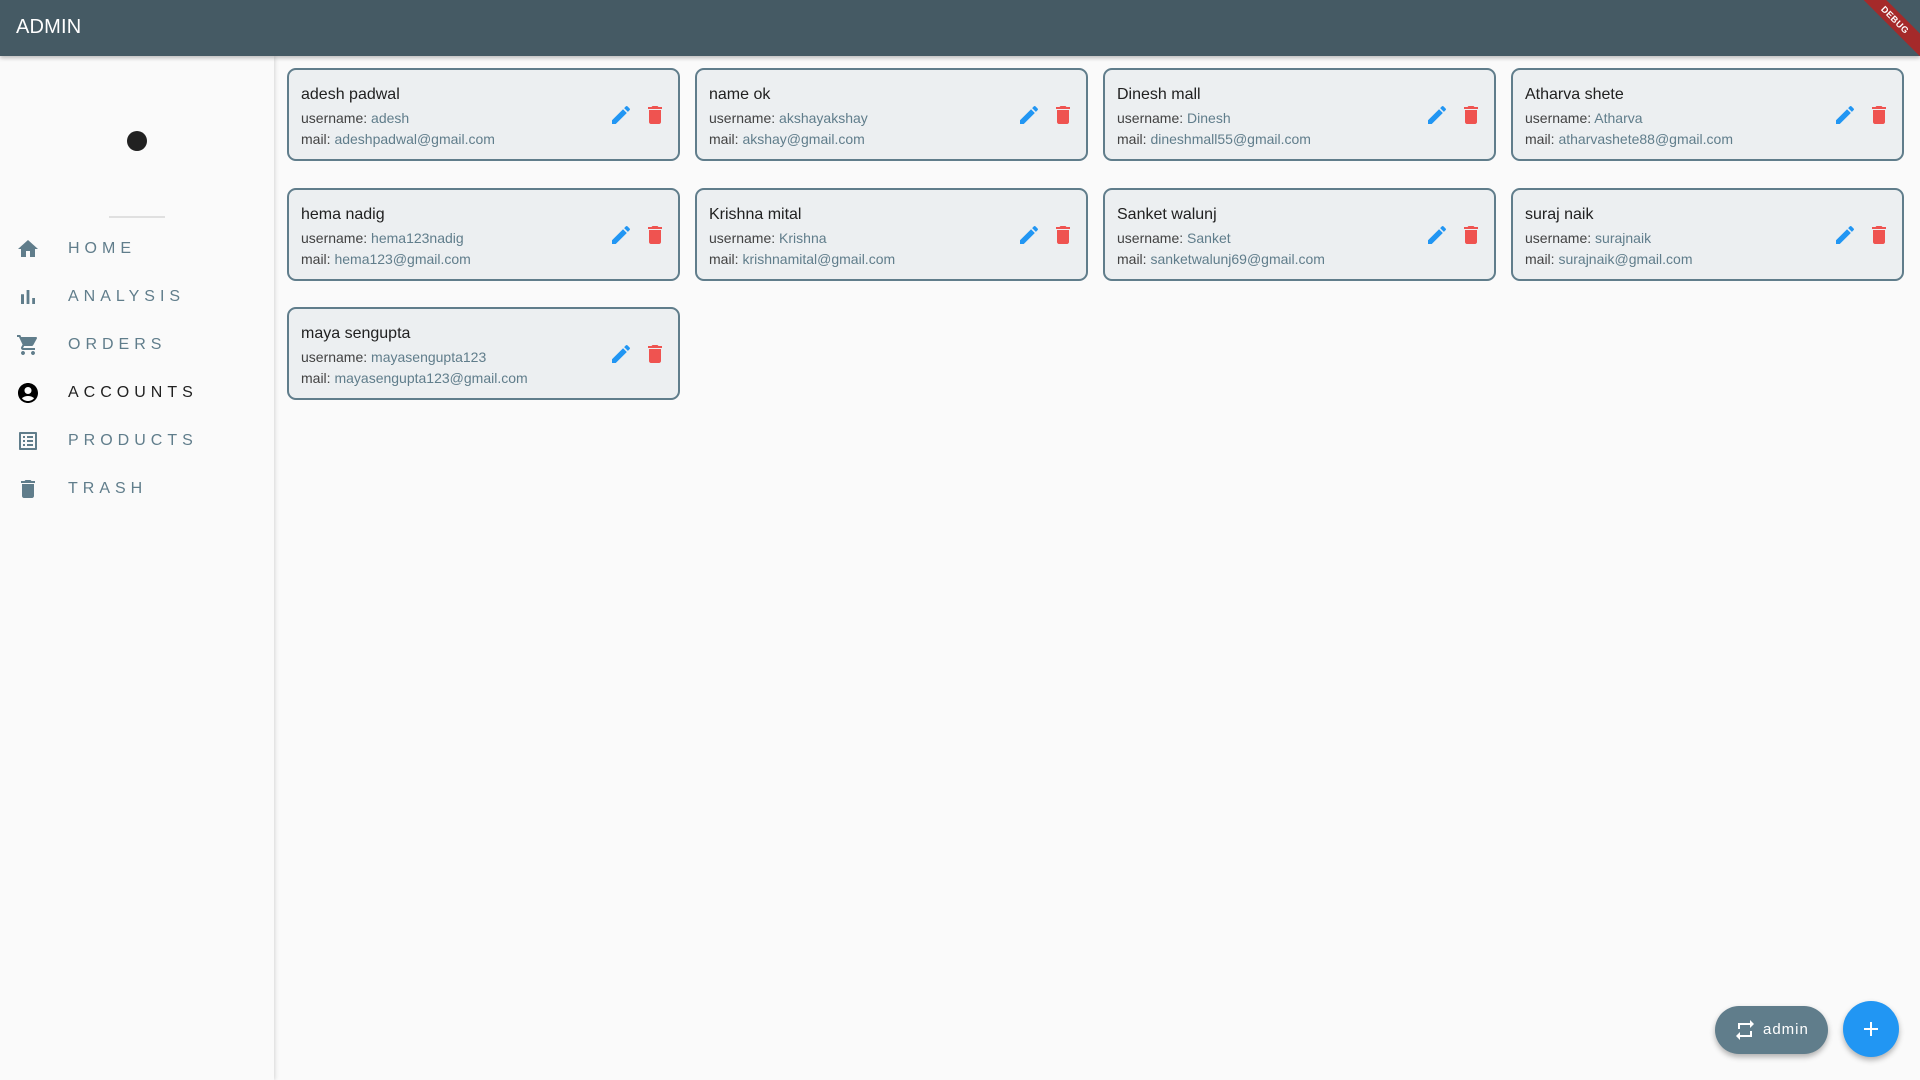 This screenshot has width=1920, height=1080. What do you see at coordinates (393, 357) in the screenshot?
I see `account-username: username: mayasengupta123` at bounding box center [393, 357].